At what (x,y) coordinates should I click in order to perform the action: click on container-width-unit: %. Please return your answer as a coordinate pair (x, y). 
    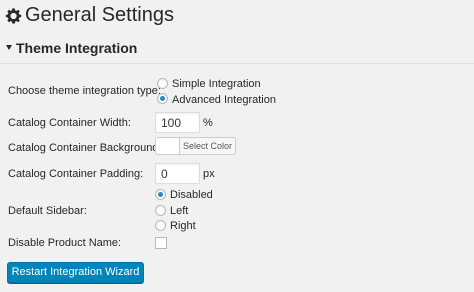
    Looking at the image, I should click on (208, 123).